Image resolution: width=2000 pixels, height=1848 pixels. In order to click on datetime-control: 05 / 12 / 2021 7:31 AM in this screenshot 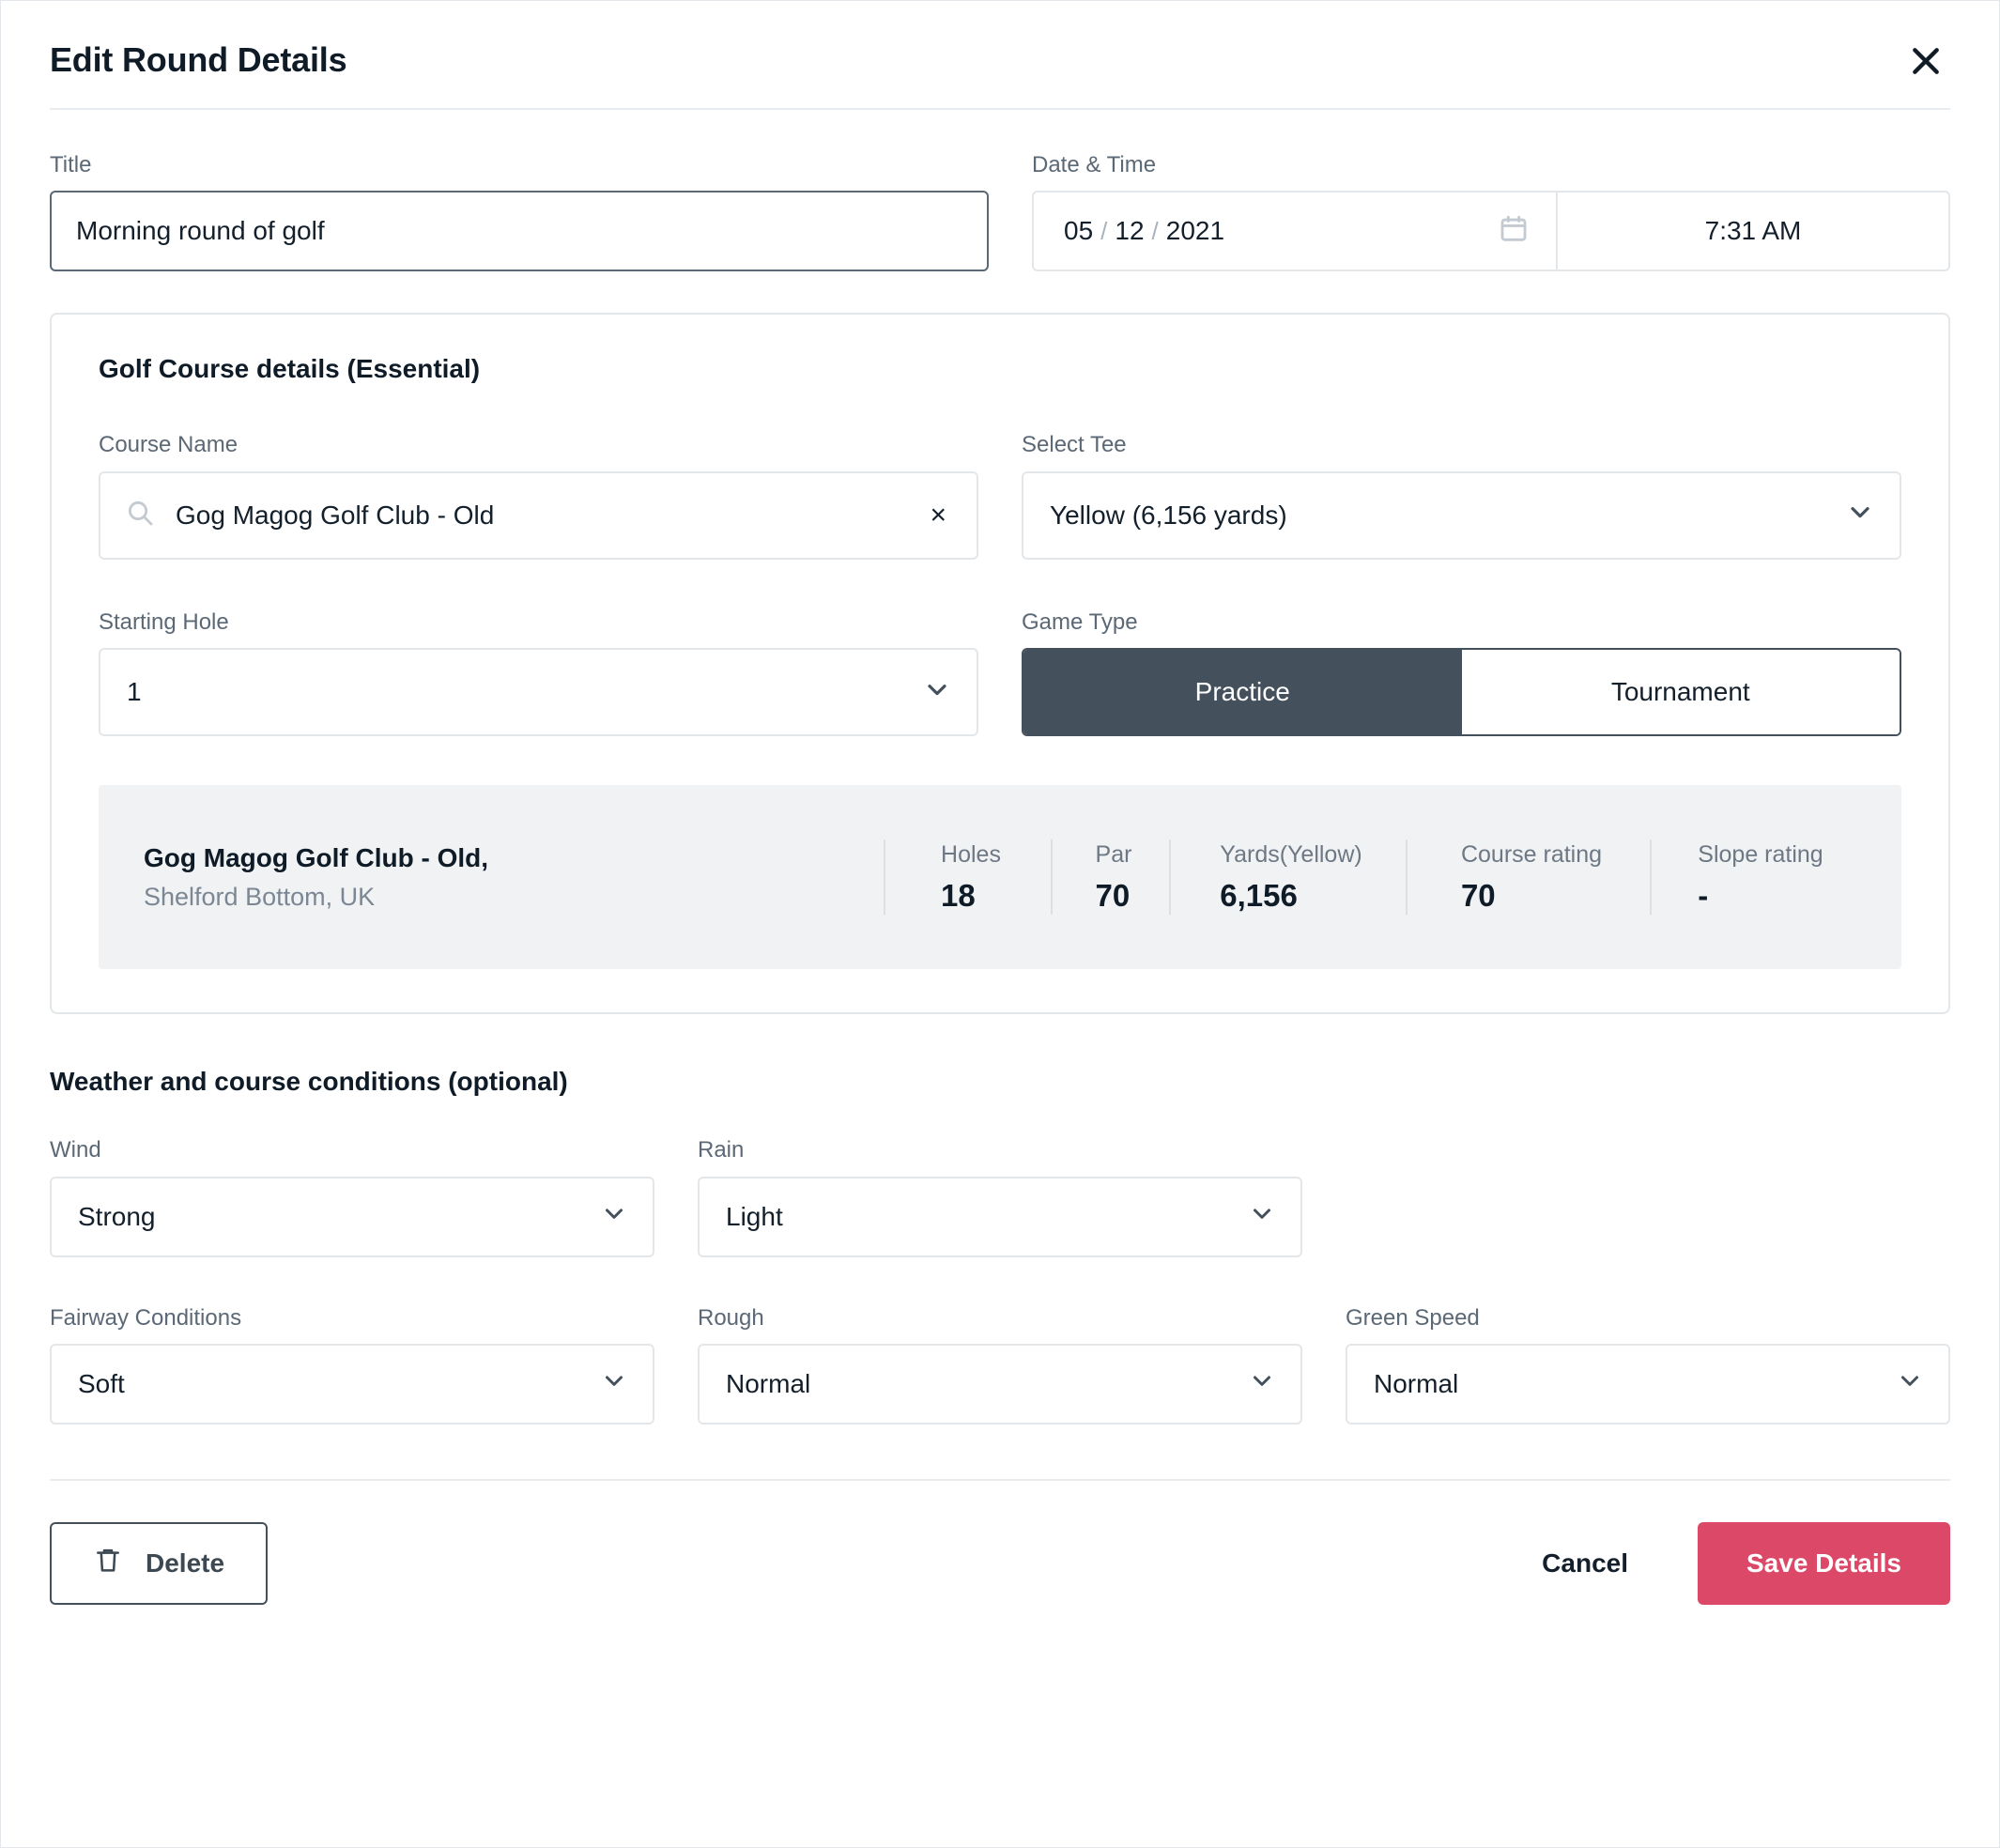, I will do `click(1491, 231)`.